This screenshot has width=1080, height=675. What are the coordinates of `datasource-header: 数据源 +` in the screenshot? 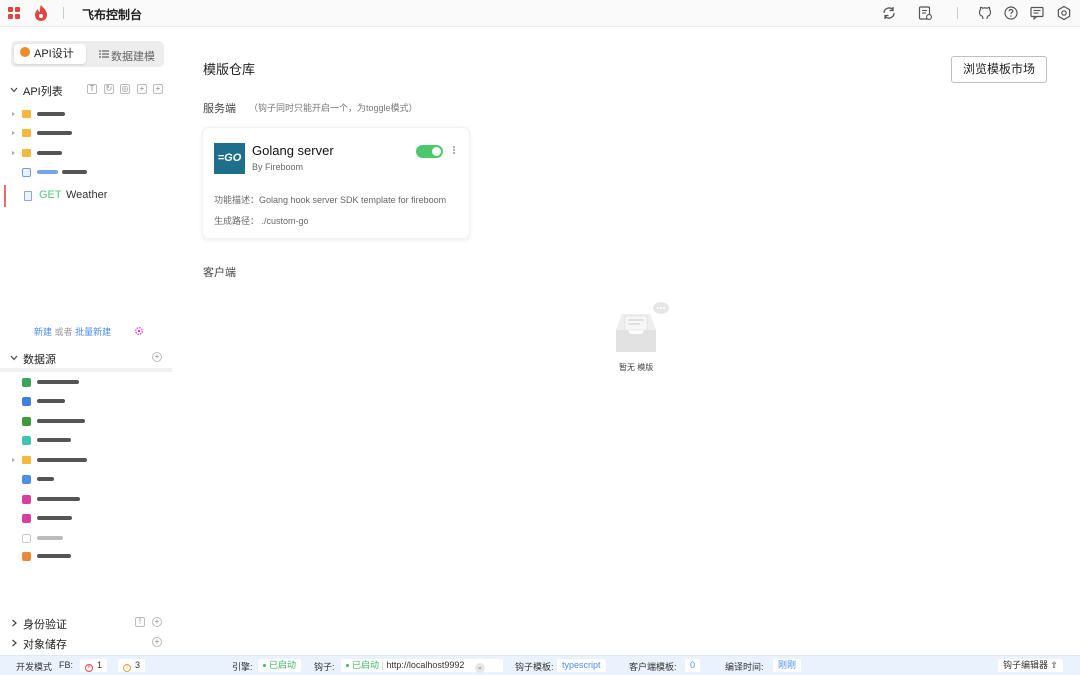 It's located at (86, 359).